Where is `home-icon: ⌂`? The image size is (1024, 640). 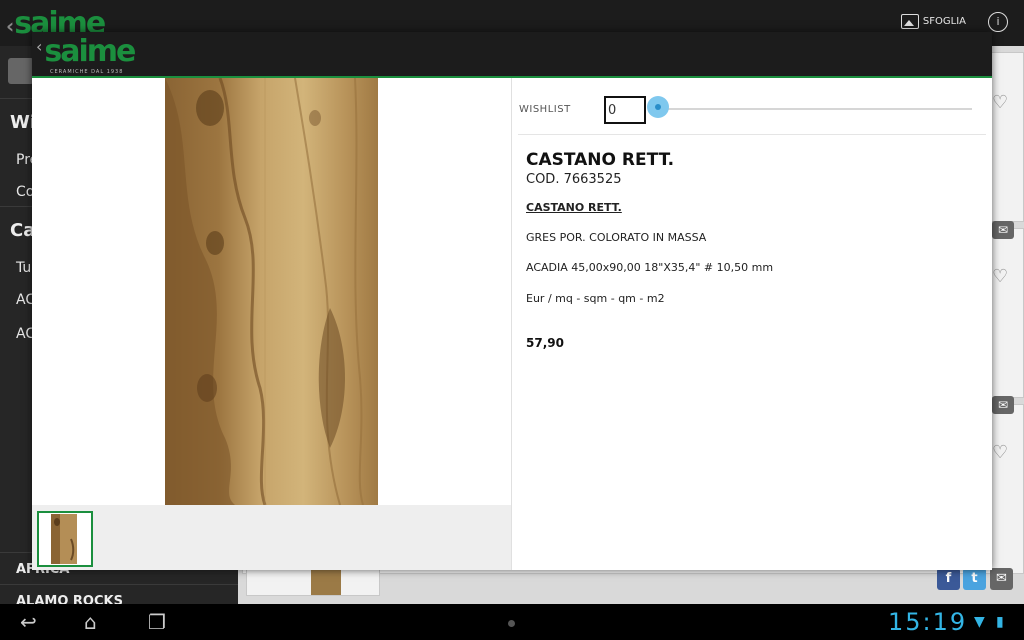 home-icon: ⌂ is located at coordinates (90, 622).